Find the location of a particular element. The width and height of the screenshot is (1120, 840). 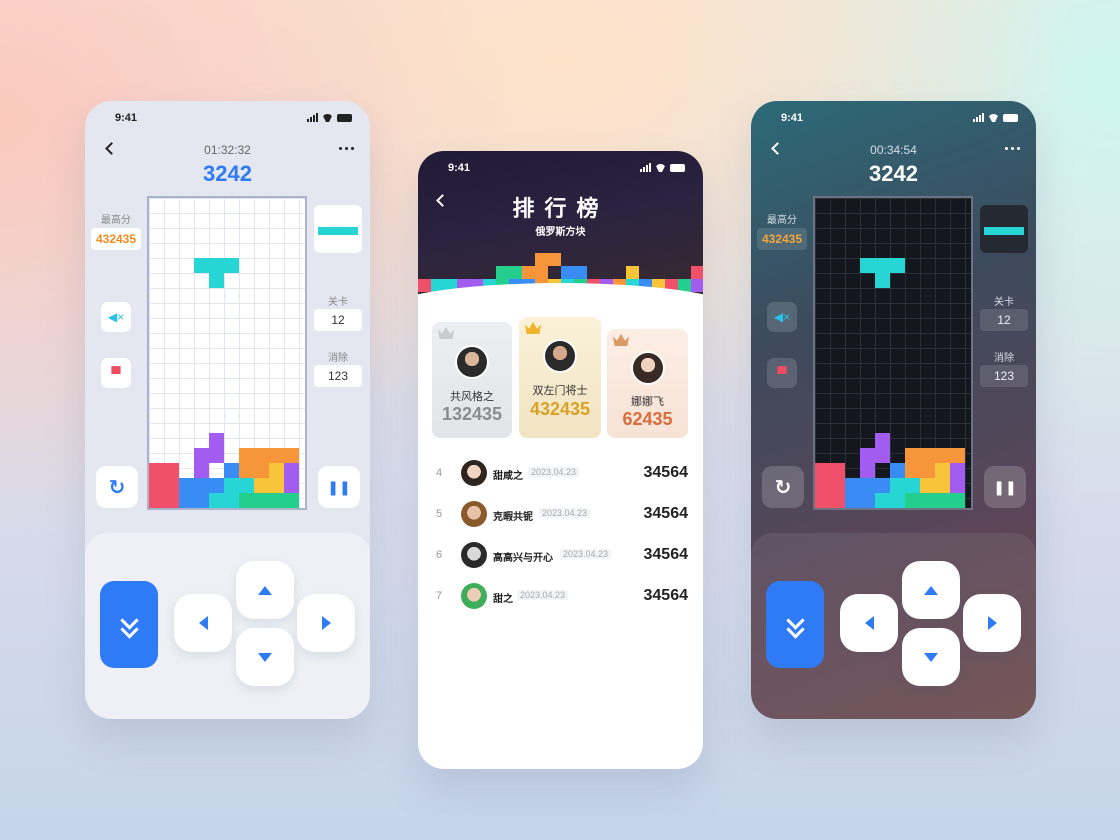

game-timer: 01:32:32 is located at coordinates (227, 150).